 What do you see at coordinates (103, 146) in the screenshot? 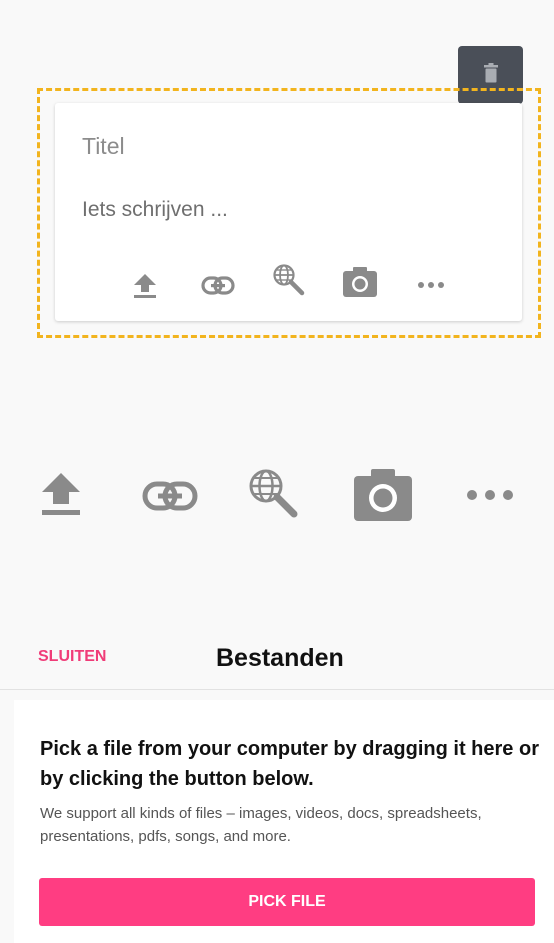
I see `title-field: Titel` at bounding box center [103, 146].